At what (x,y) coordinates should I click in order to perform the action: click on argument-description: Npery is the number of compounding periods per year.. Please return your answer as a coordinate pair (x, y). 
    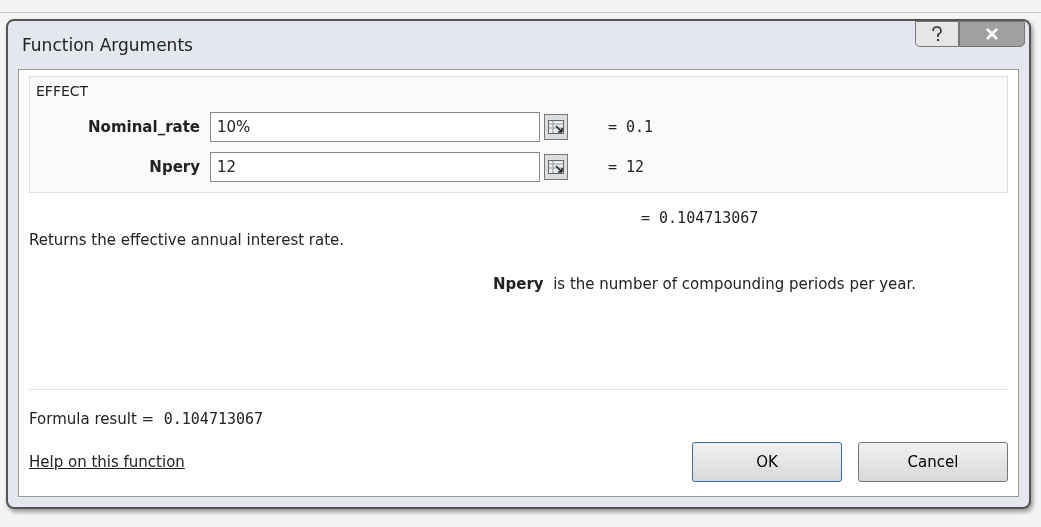
    Looking at the image, I should click on (704, 284).